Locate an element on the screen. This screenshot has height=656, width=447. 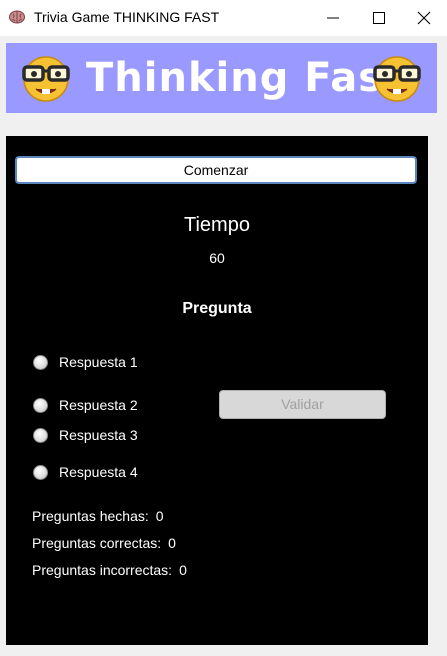
answer-label: Respuesta 3 is located at coordinates (98, 435).